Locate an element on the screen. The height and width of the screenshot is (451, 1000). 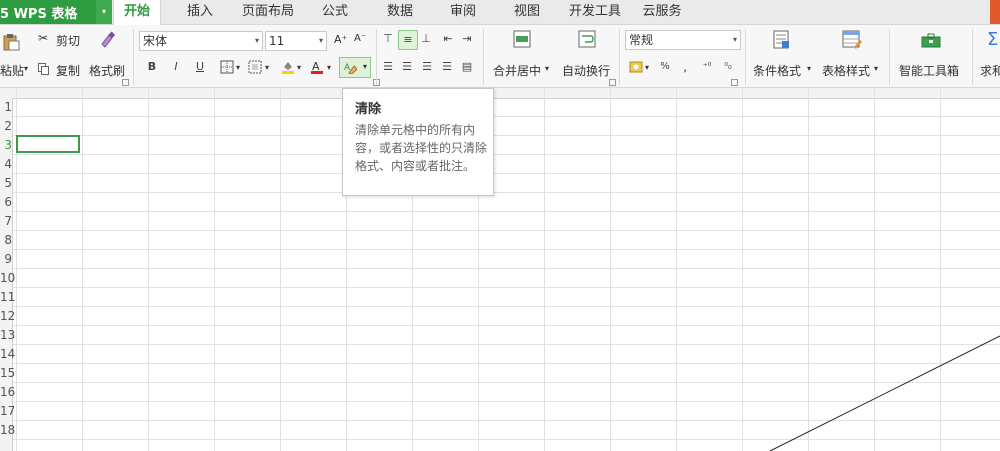
annotation-line is located at coordinates (884, 393).